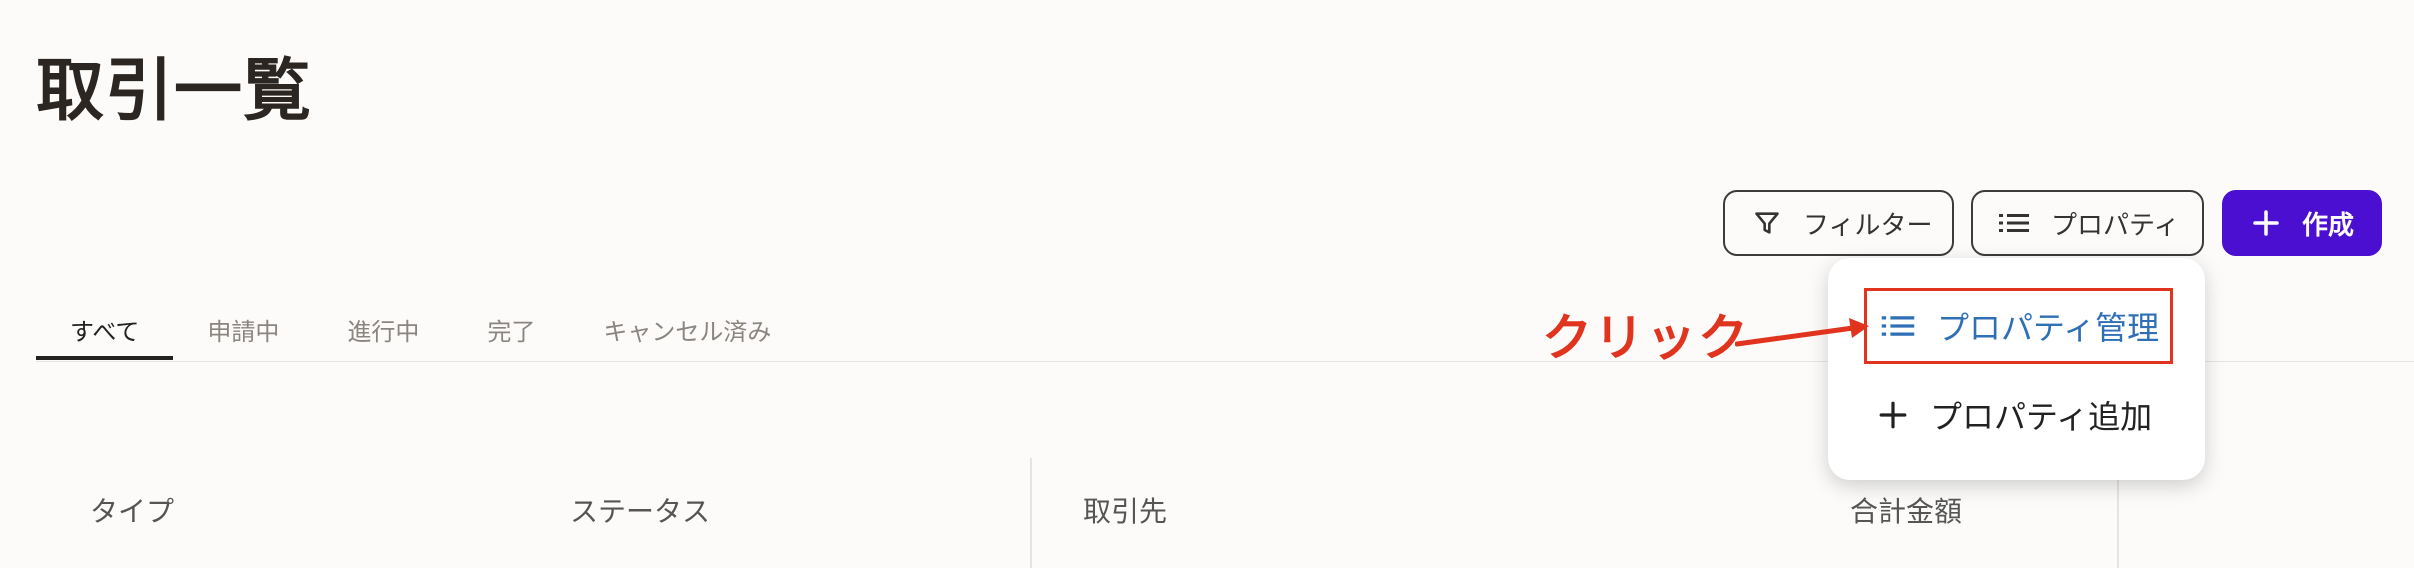  I want to click on page-title: 取引一覧, so click(174, 91).